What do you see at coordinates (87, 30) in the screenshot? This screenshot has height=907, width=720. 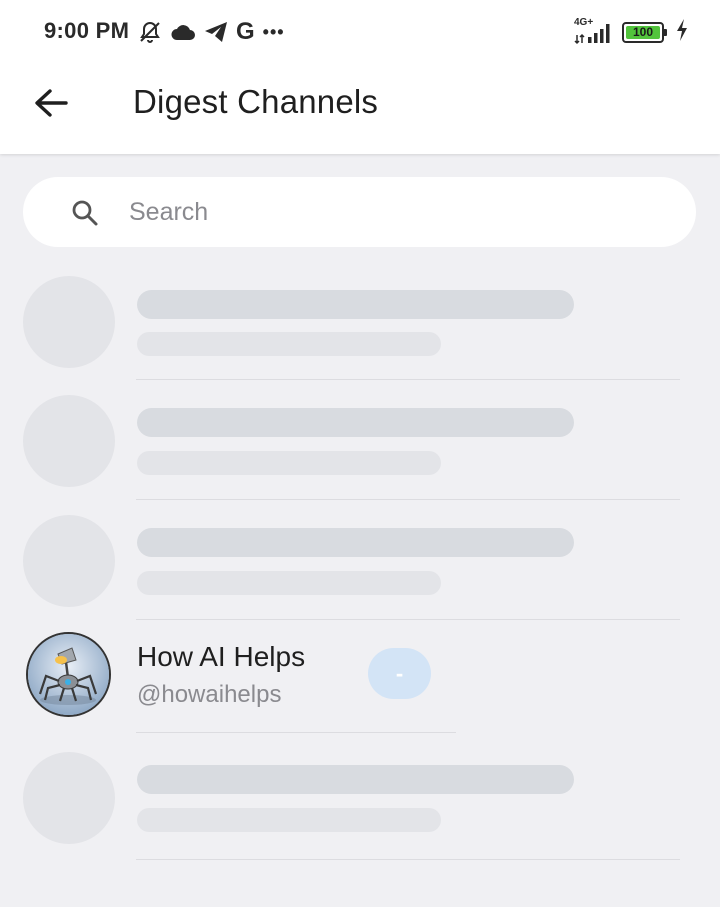 I see `status-time: 9:00 PM` at bounding box center [87, 30].